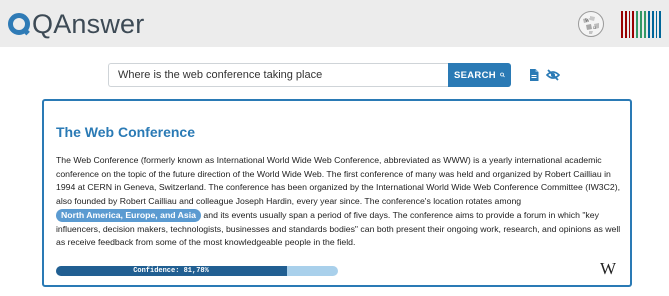  I want to click on search-bar: SEARCH, so click(309, 75).